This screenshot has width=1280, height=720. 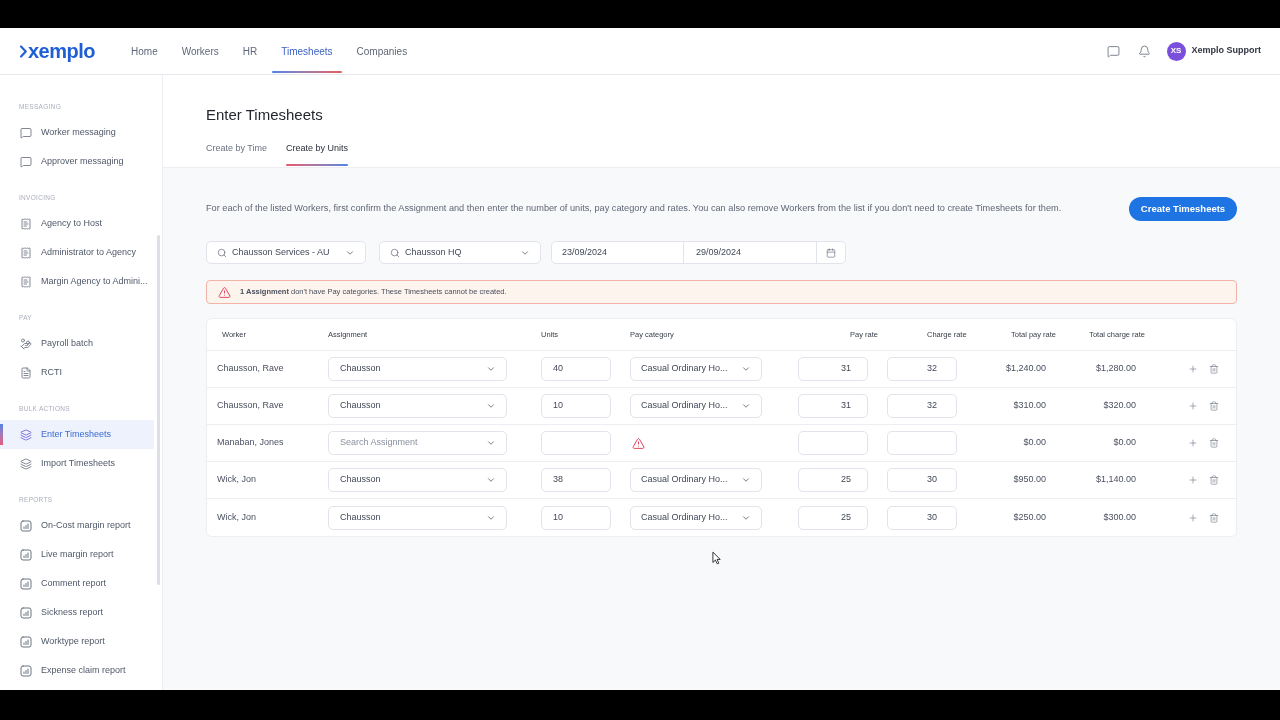 I want to click on end-date-field: 29/09/2024, so click(x=750, y=252).